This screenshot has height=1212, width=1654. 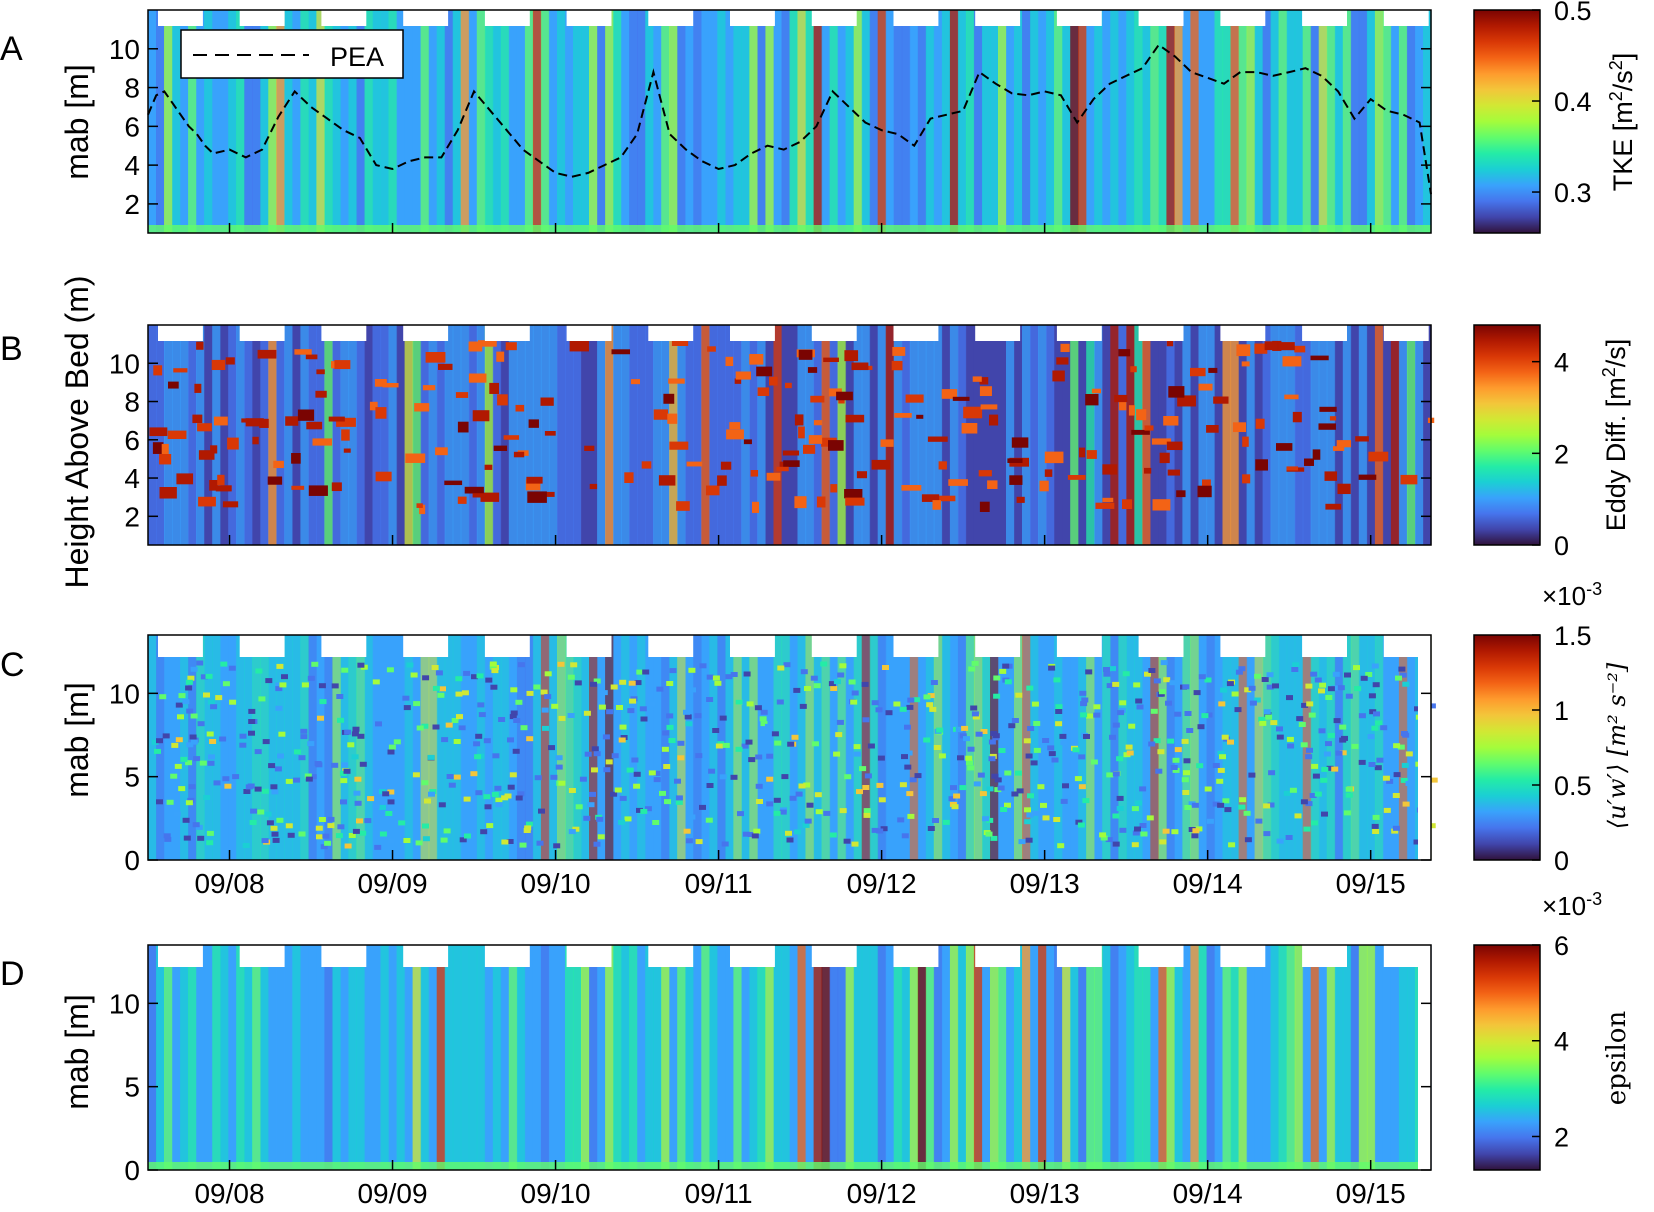 What do you see at coordinates (132, 126) in the screenshot?
I see `y-tick-label: 6` at bounding box center [132, 126].